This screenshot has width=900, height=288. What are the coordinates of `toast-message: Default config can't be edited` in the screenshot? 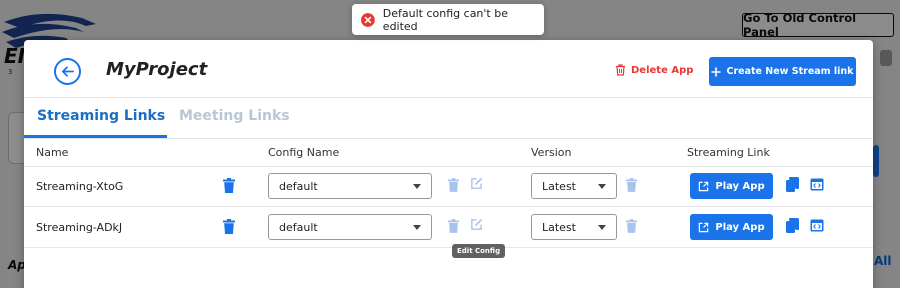 It's located at (445, 19).